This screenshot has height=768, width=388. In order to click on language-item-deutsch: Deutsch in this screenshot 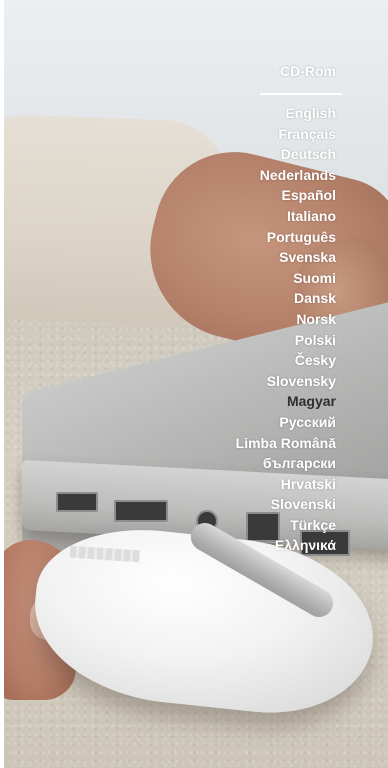, I will do `click(286, 154)`.